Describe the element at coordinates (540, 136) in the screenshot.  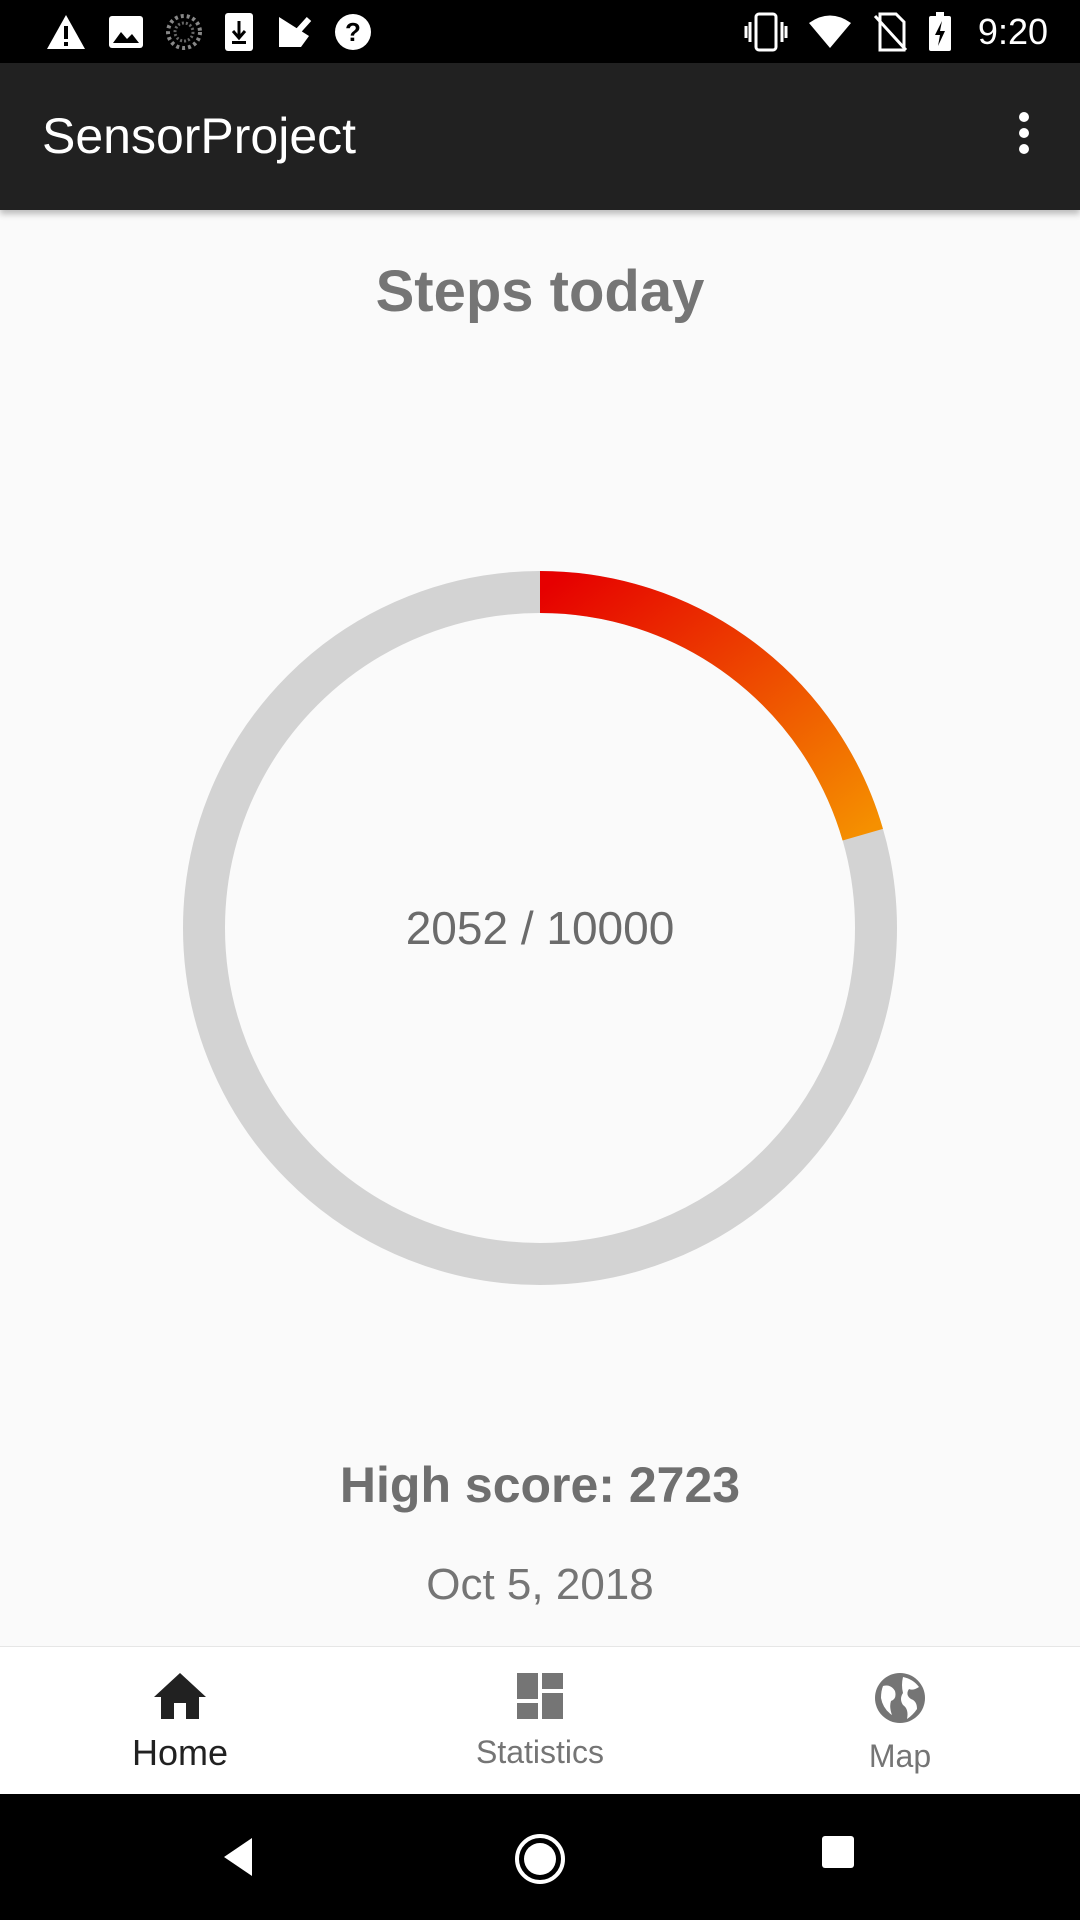
I see `app-bar: SensorProject` at that location.